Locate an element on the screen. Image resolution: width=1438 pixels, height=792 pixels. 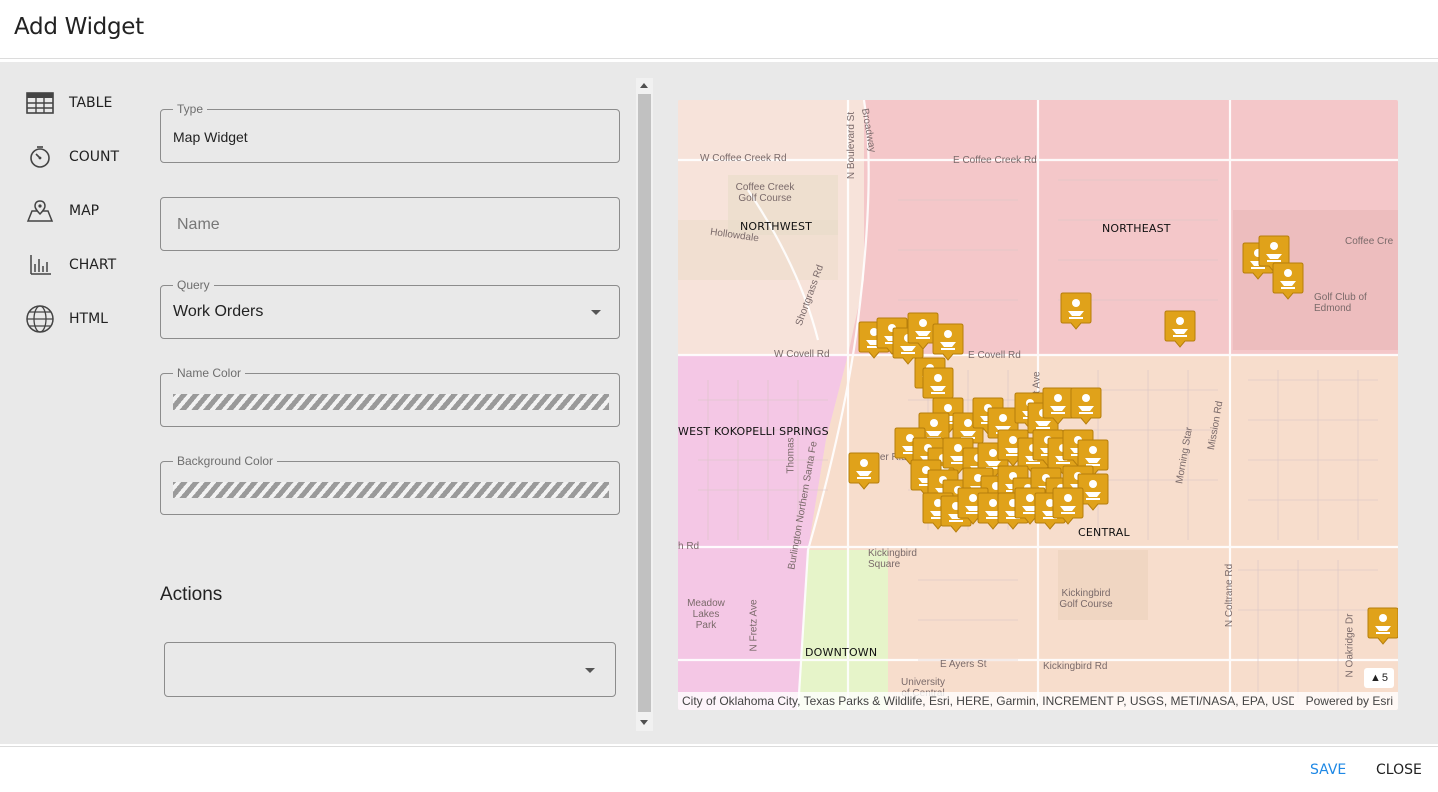
sidebar-item-count: COUNT is located at coordinates (84, 157).